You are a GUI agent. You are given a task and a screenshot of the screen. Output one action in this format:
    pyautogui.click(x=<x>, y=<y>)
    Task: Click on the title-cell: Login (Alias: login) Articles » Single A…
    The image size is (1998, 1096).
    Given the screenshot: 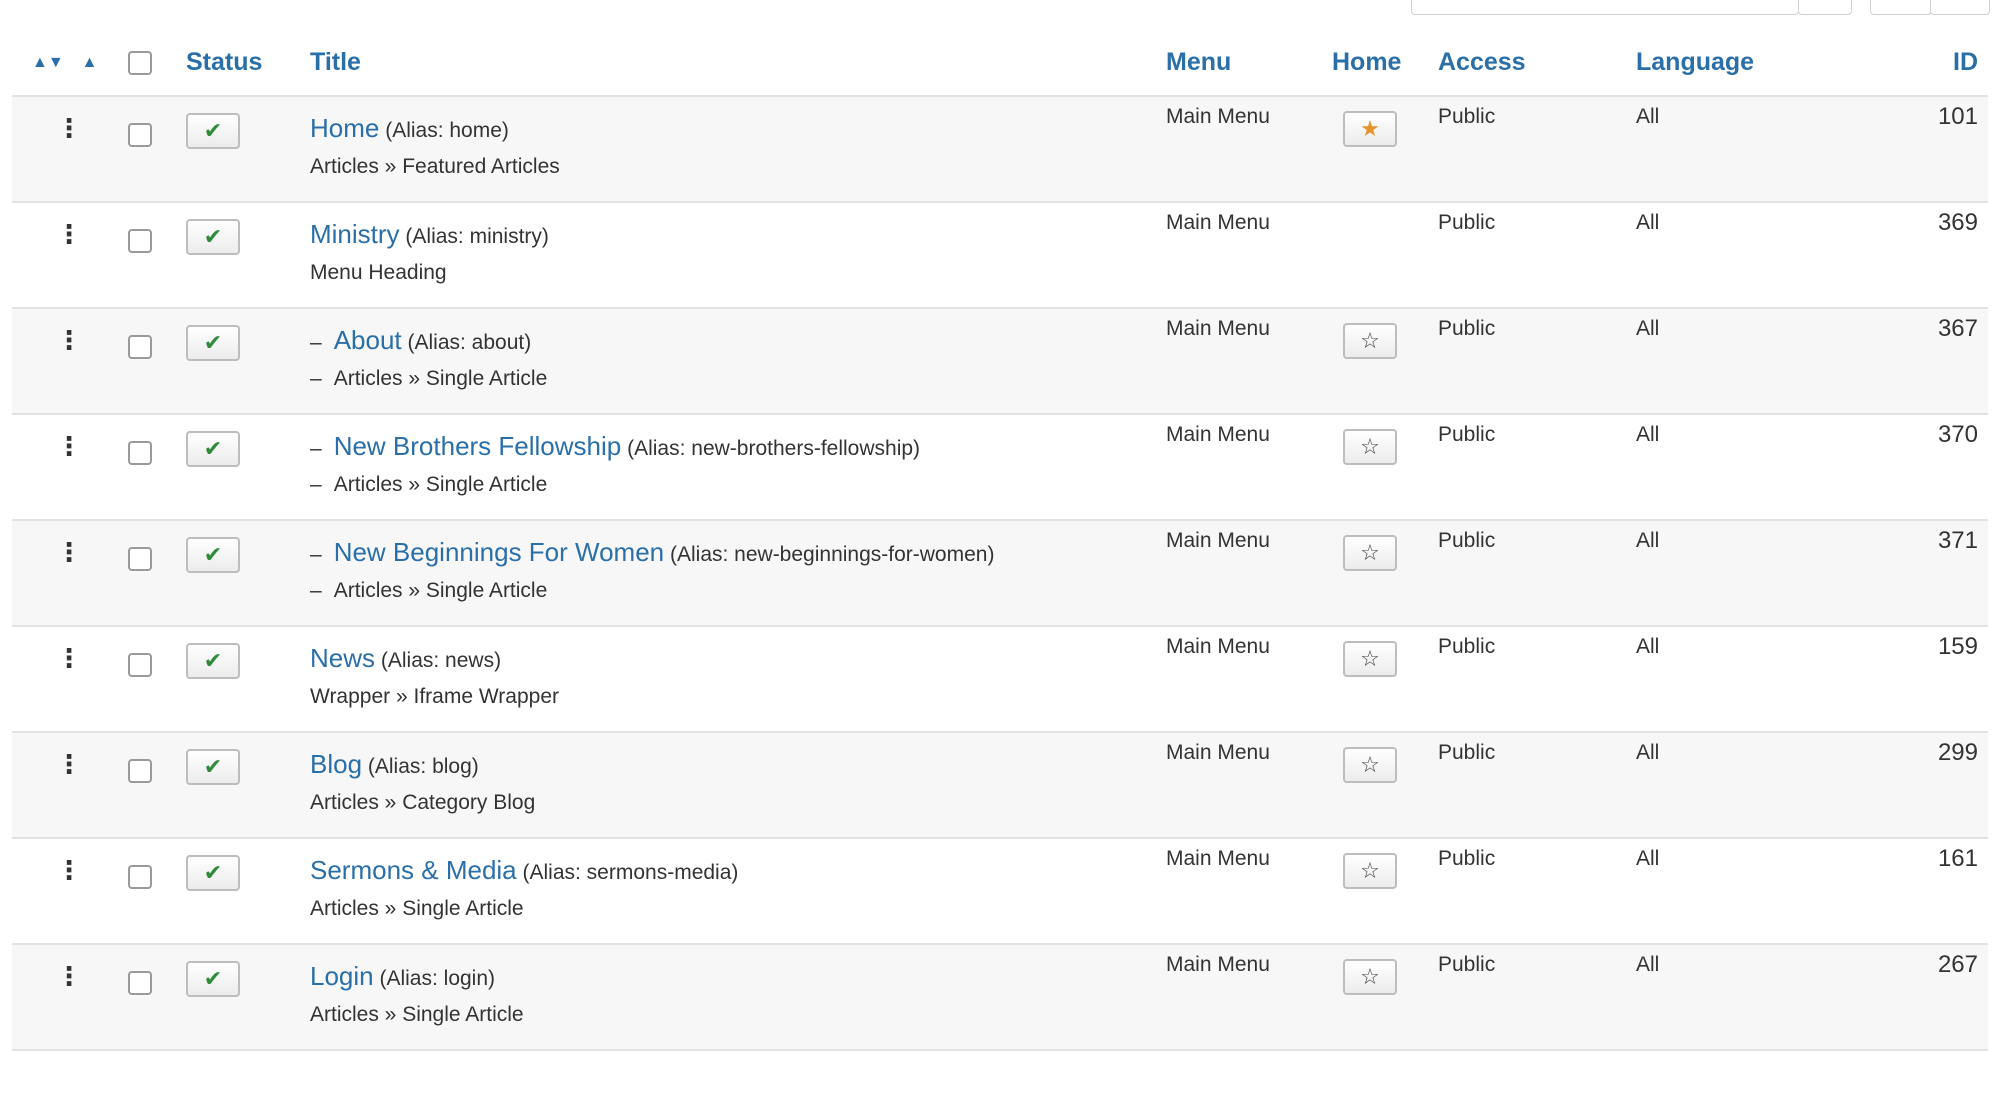 What is the action you would take?
    pyautogui.click(x=731, y=997)
    